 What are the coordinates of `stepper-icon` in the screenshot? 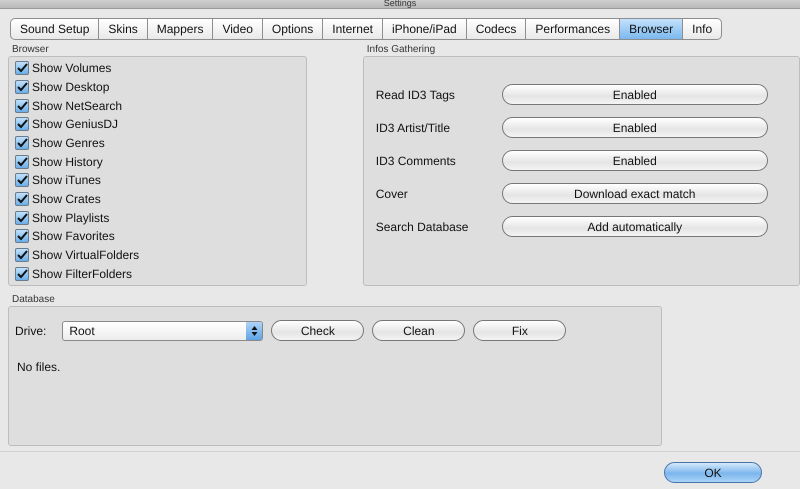 It's located at (254, 331).